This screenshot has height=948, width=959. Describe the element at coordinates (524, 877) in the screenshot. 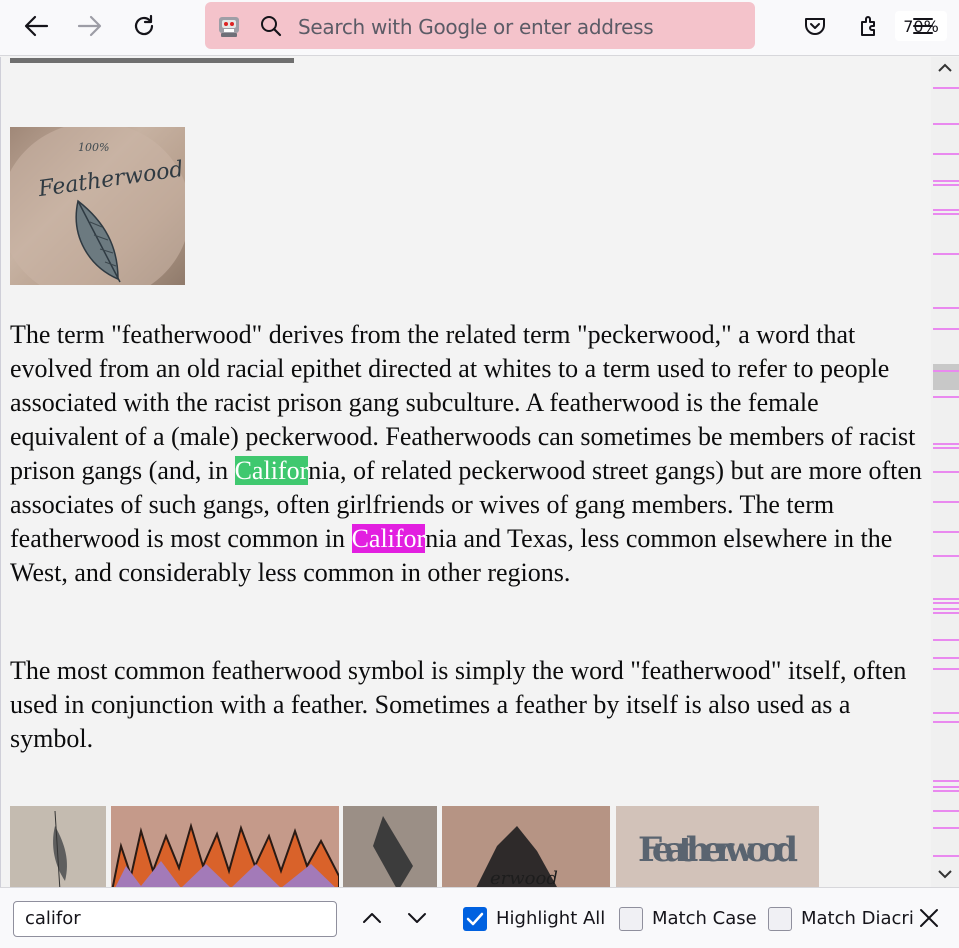

I see `svg-text: erwood` at that location.